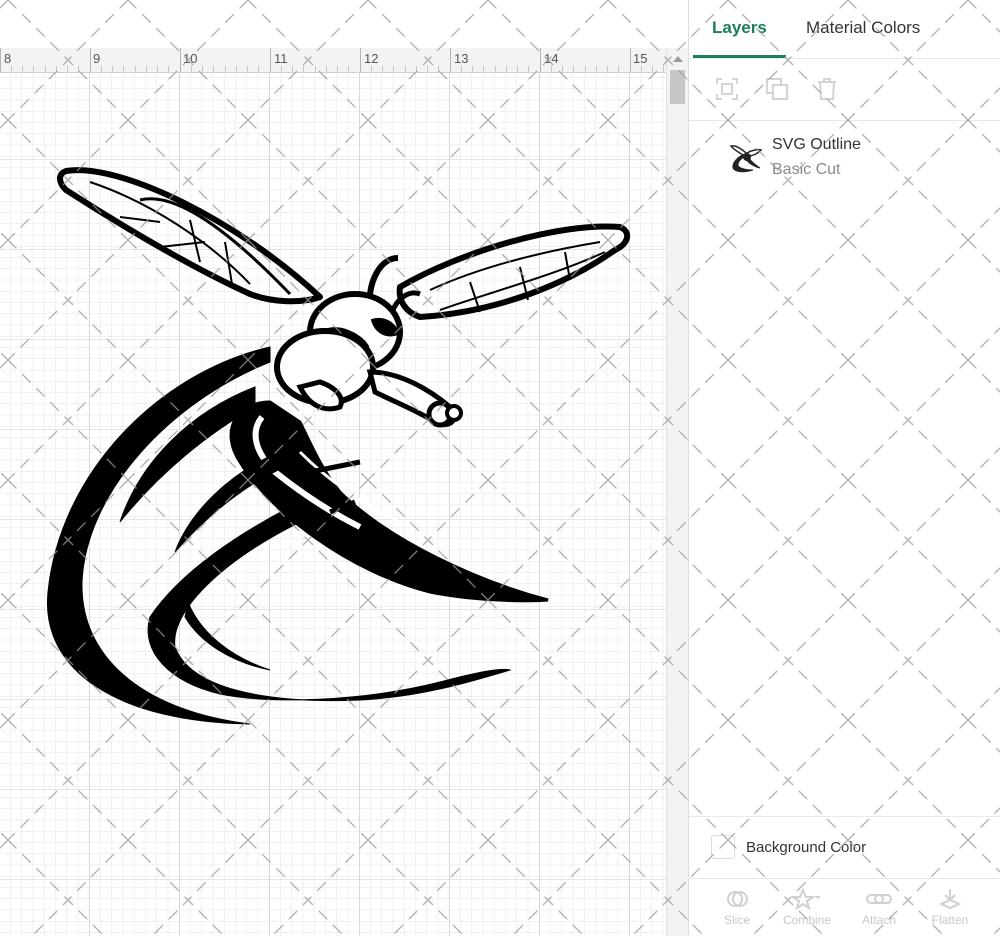 The height and width of the screenshot is (937, 1000). I want to click on slice-button: Slice, so click(737, 909).